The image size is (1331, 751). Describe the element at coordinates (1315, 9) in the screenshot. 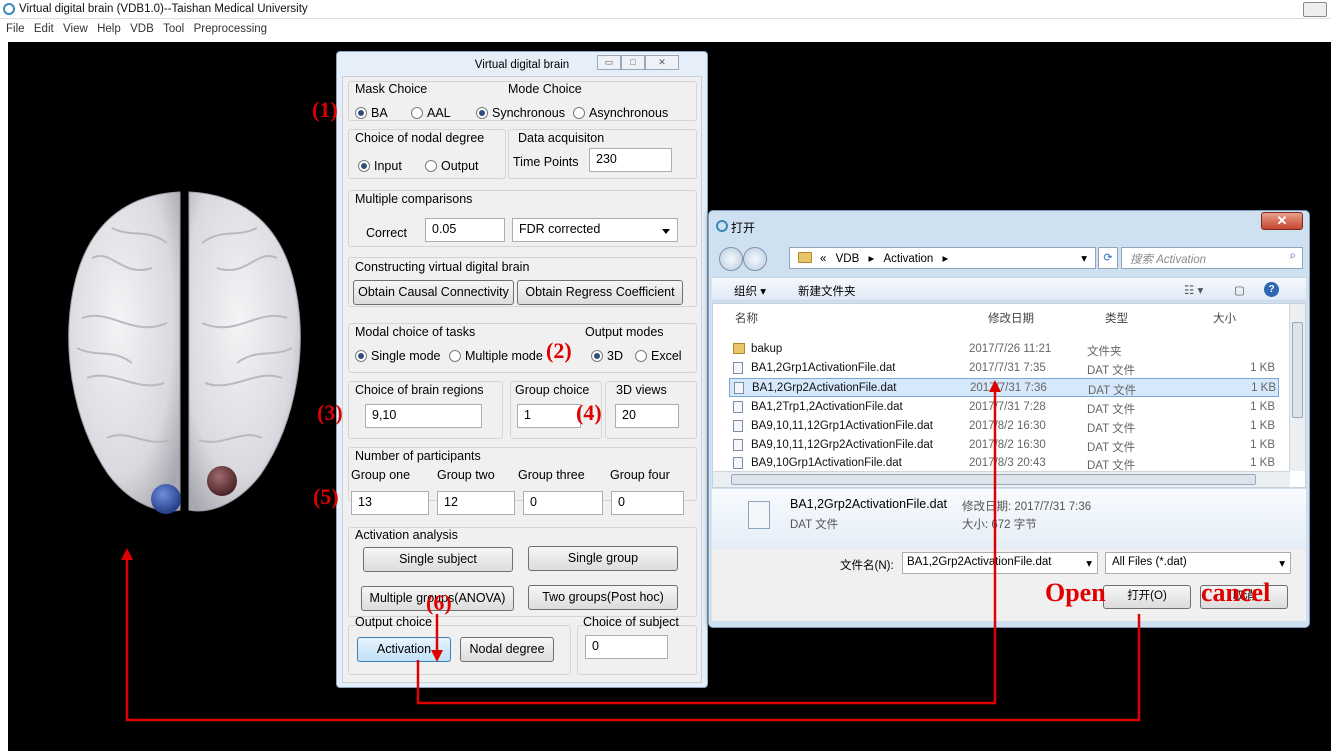

I see `minimize-button` at that location.